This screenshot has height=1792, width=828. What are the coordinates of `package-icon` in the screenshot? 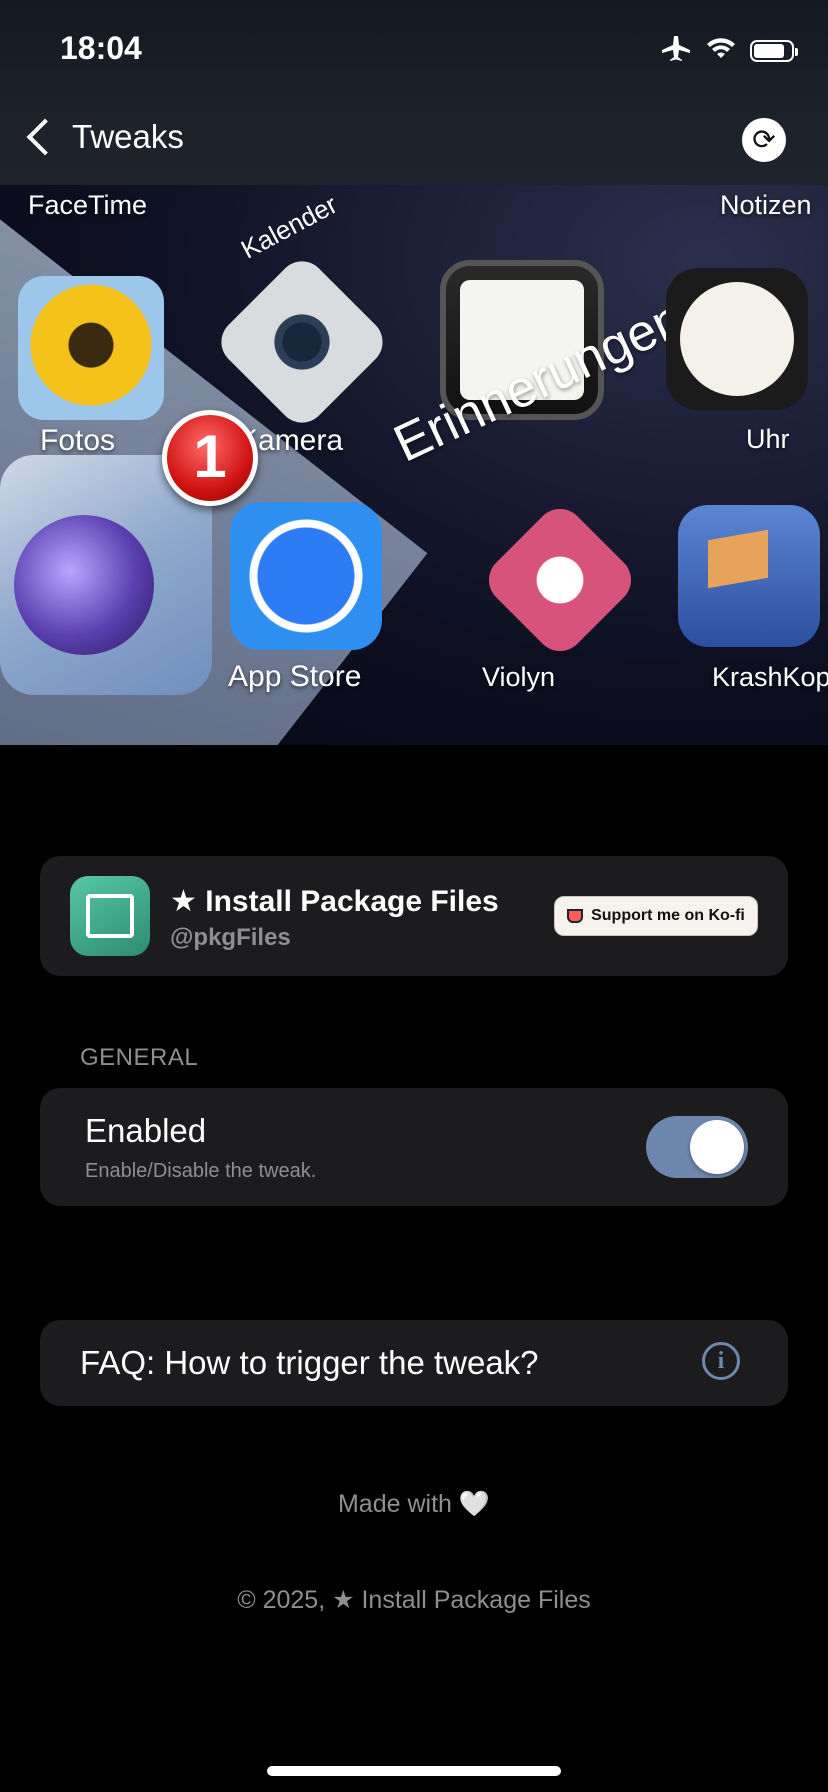 It's located at (110, 916).